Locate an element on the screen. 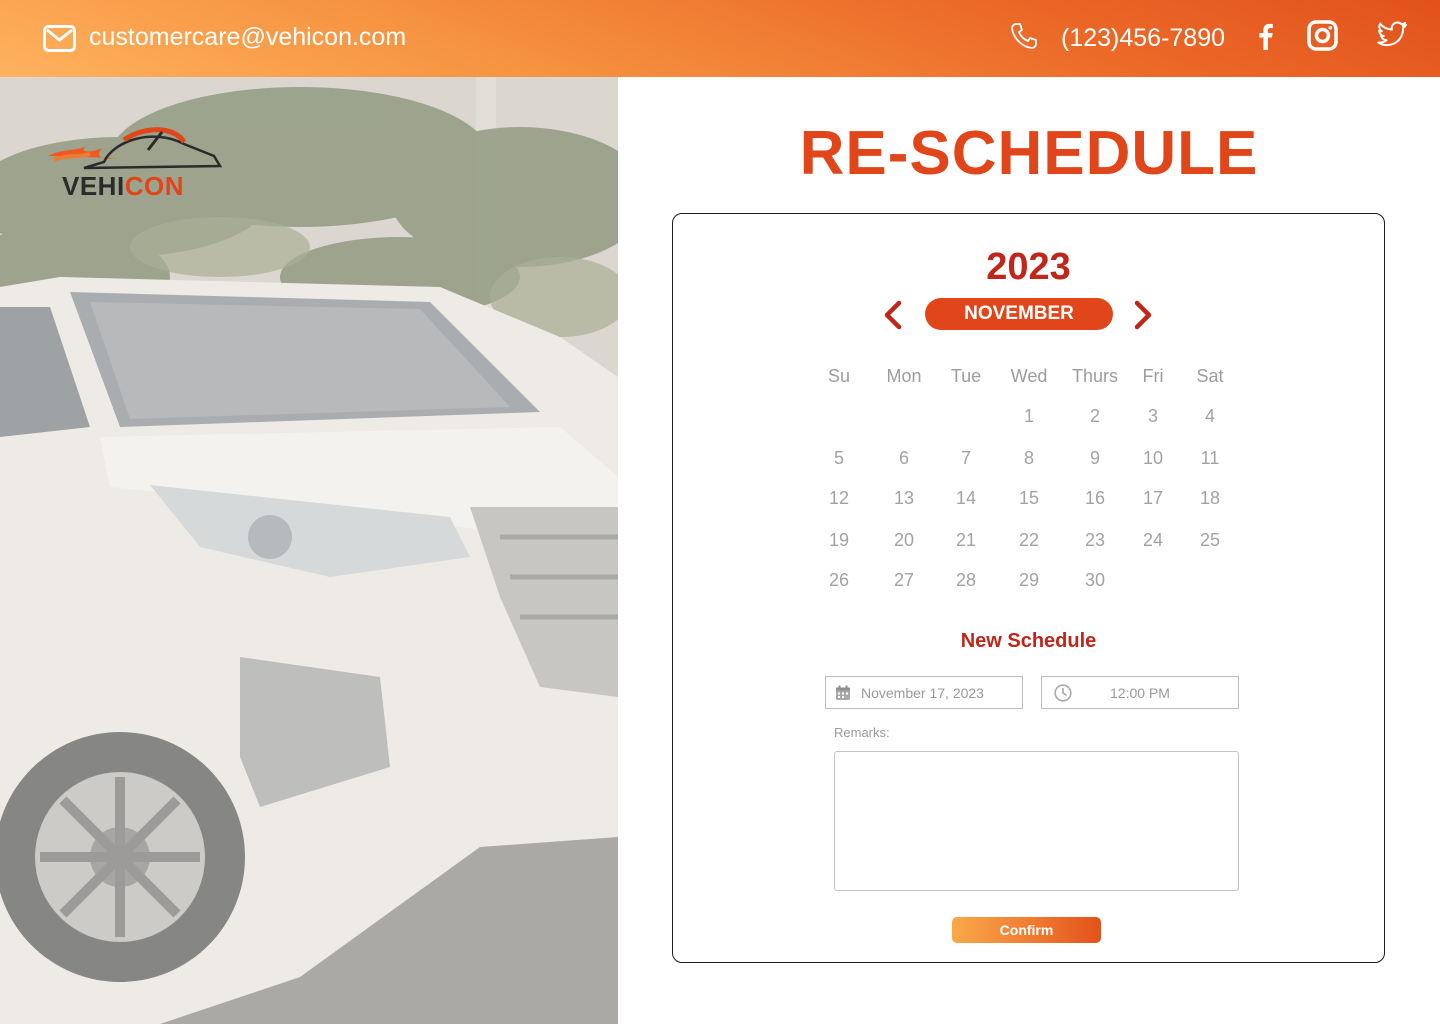 The image size is (1440, 1024). calendar-day: 14 is located at coordinates (966, 498).